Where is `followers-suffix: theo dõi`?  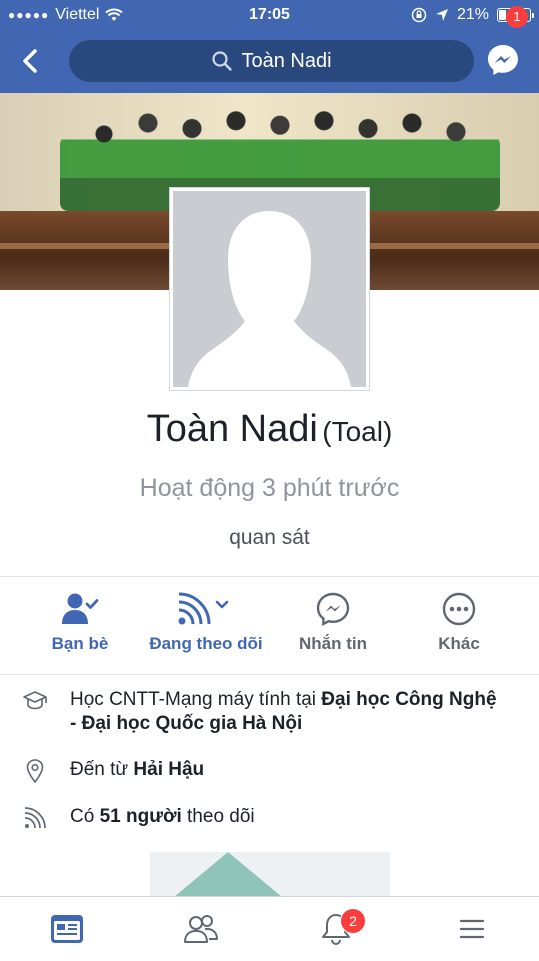 followers-suffix: theo dõi is located at coordinates (218, 816).